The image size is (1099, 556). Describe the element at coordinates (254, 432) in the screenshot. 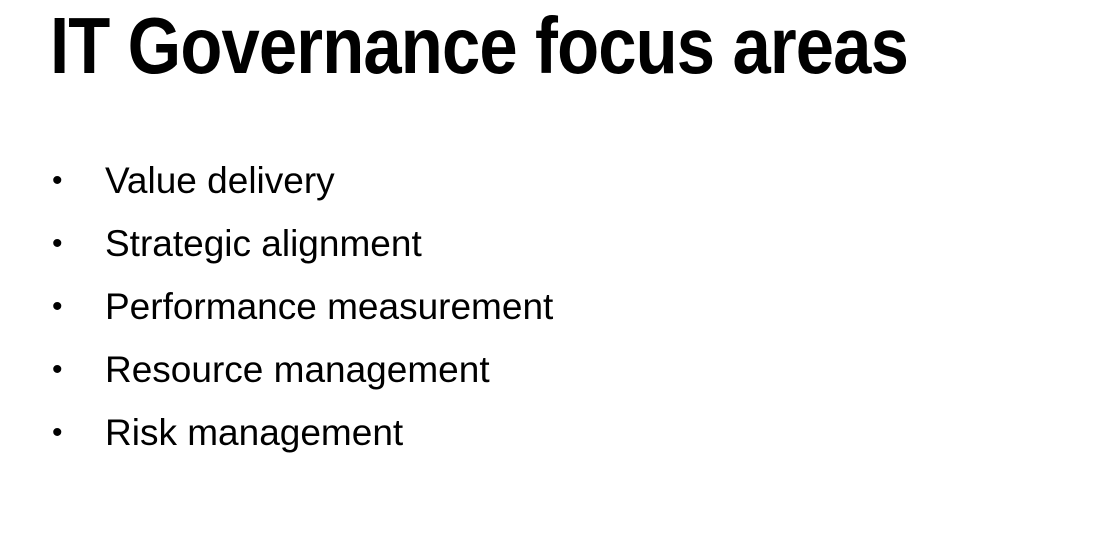

I see `list-item-label: Risk management` at that location.